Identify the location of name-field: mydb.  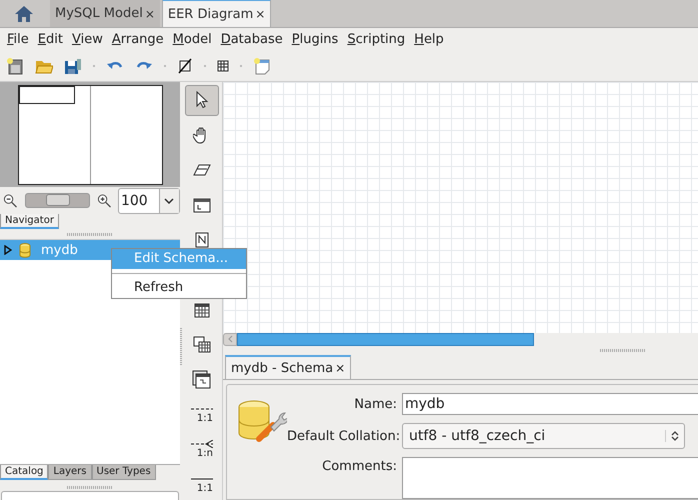
(550, 404).